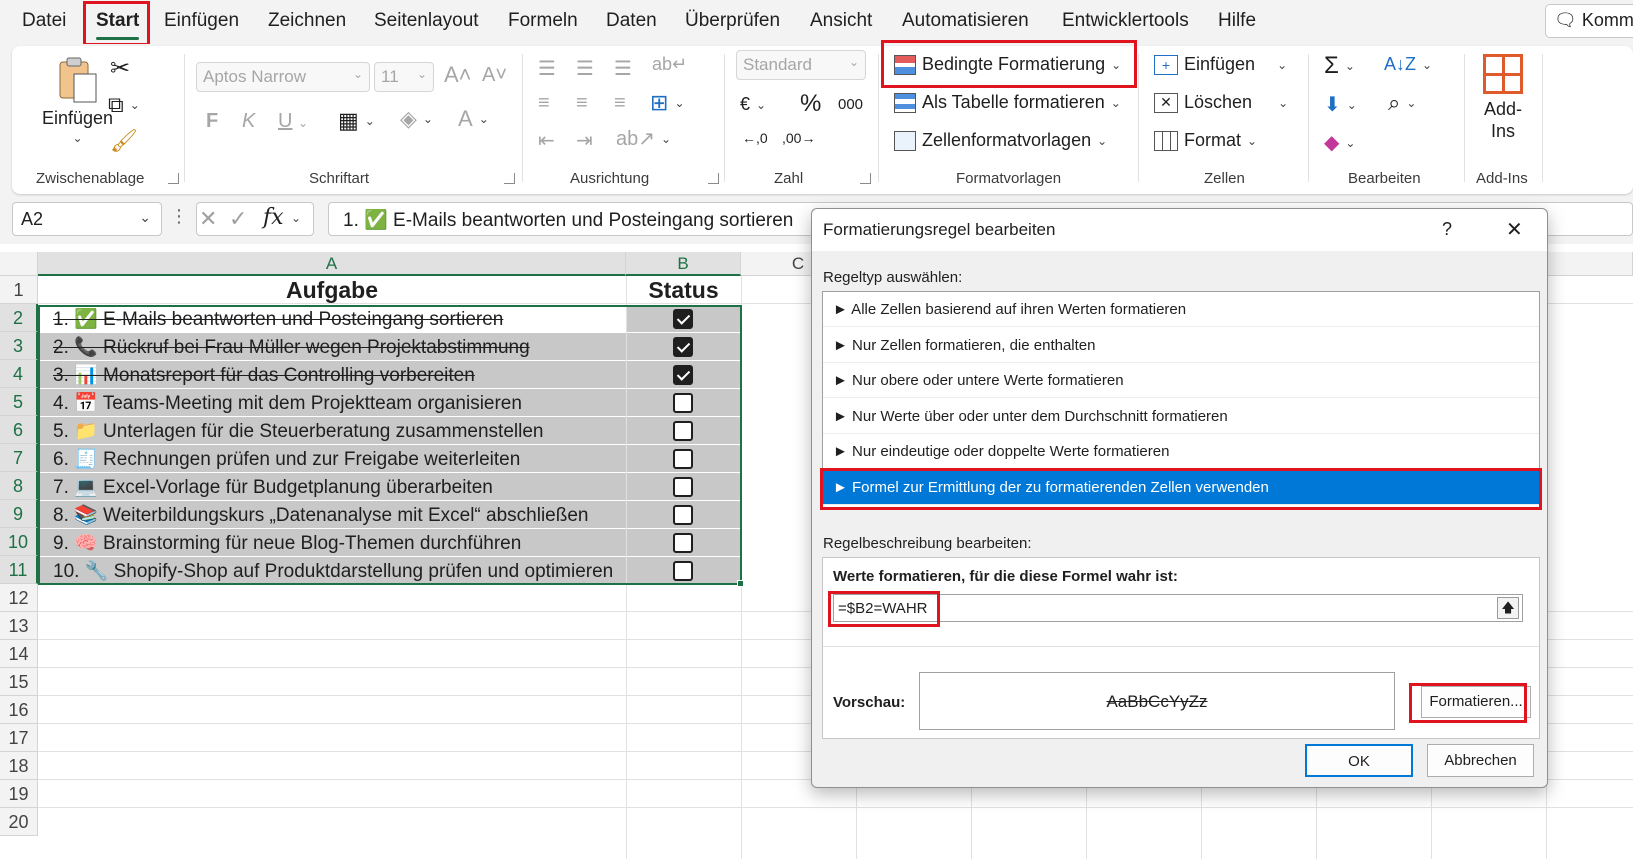  I want to click on align-middle-icon: ☰, so click(585, 68).